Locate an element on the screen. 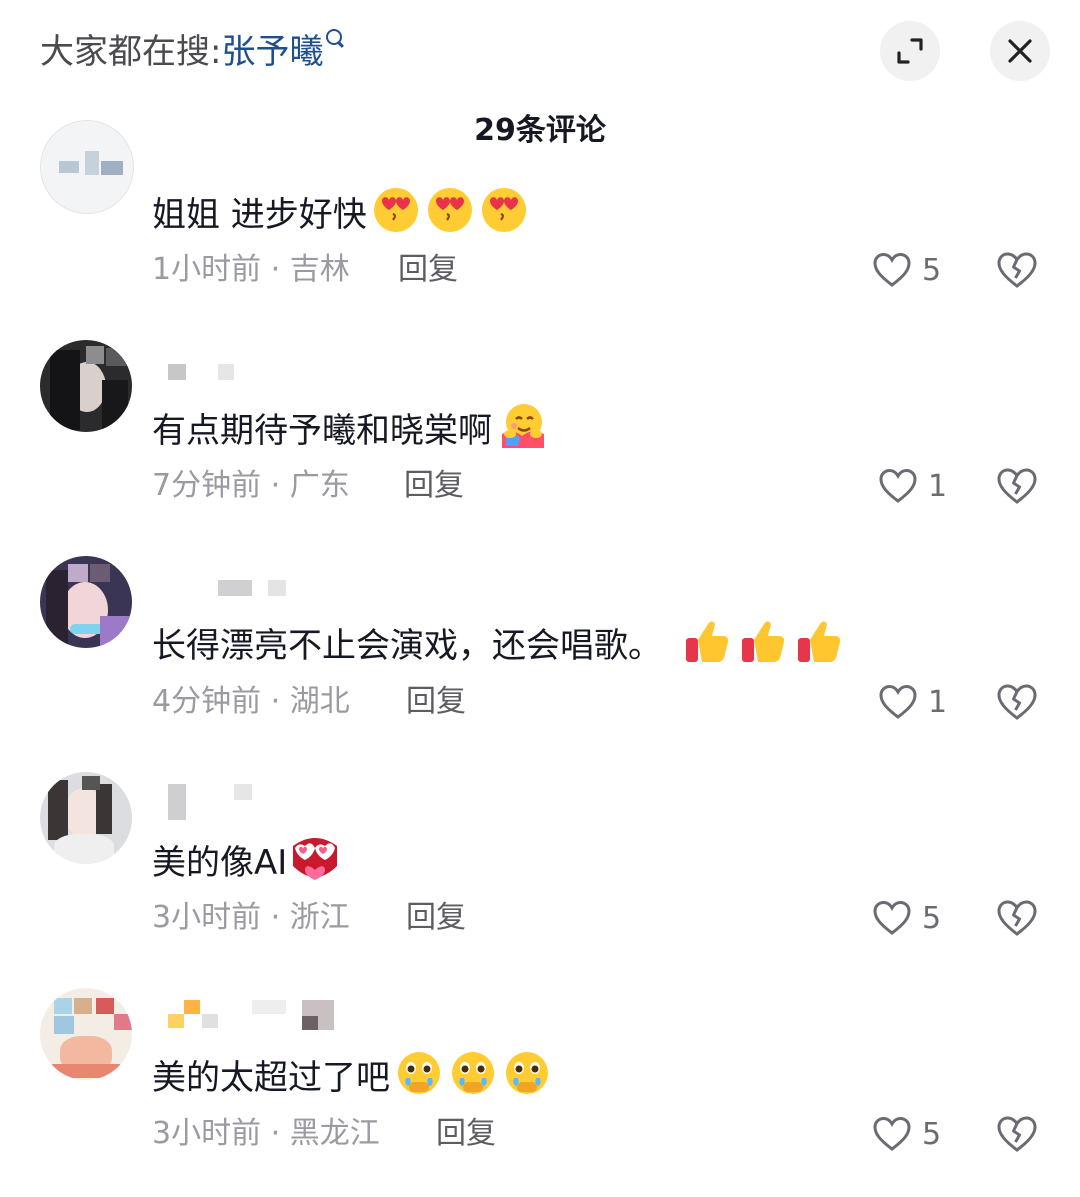 Image resolution: width=1080 pixels, height=1197 pixels. search-suggestion-prefix: 大家都在搜: is located at coordinates (131, 52).